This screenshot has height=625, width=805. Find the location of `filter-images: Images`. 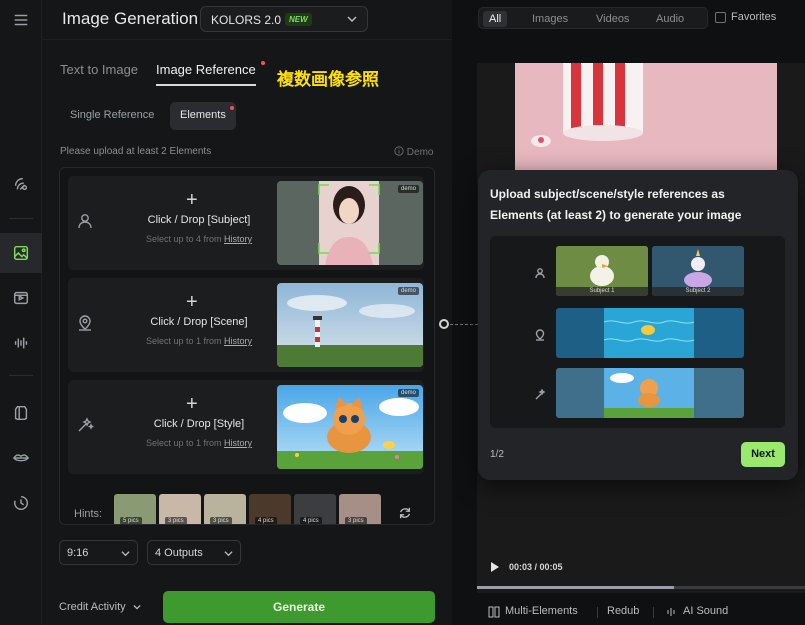

filter-images: Images is located at coordinates (550, 19).